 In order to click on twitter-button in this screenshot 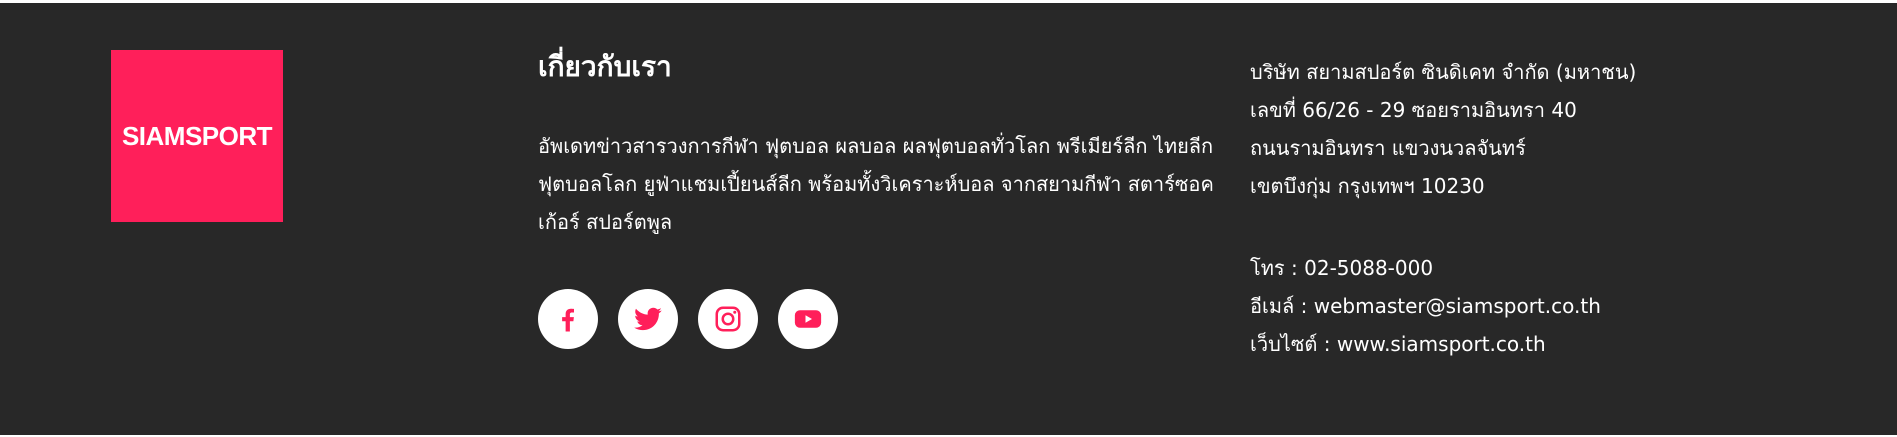, I will do `click(648, 319)`.